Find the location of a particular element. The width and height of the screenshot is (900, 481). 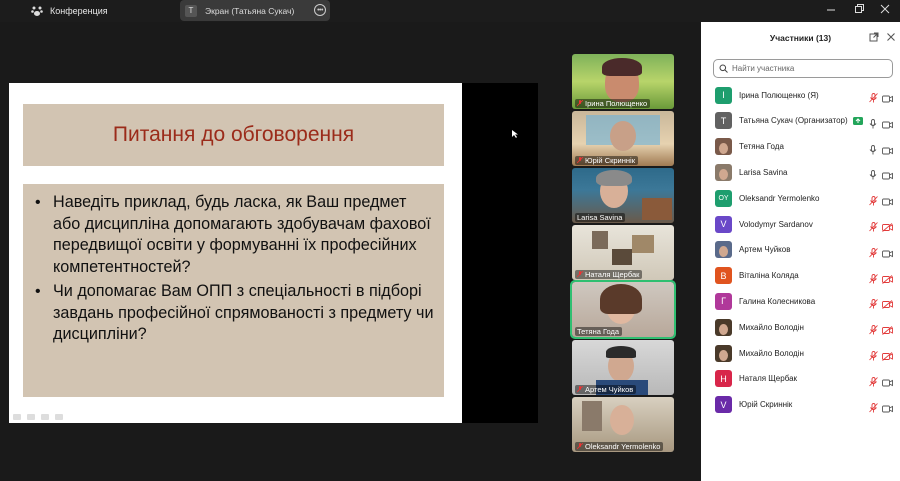

participant-row: І Ірина Полющенко (Я) is located at coordinates (800, 95).